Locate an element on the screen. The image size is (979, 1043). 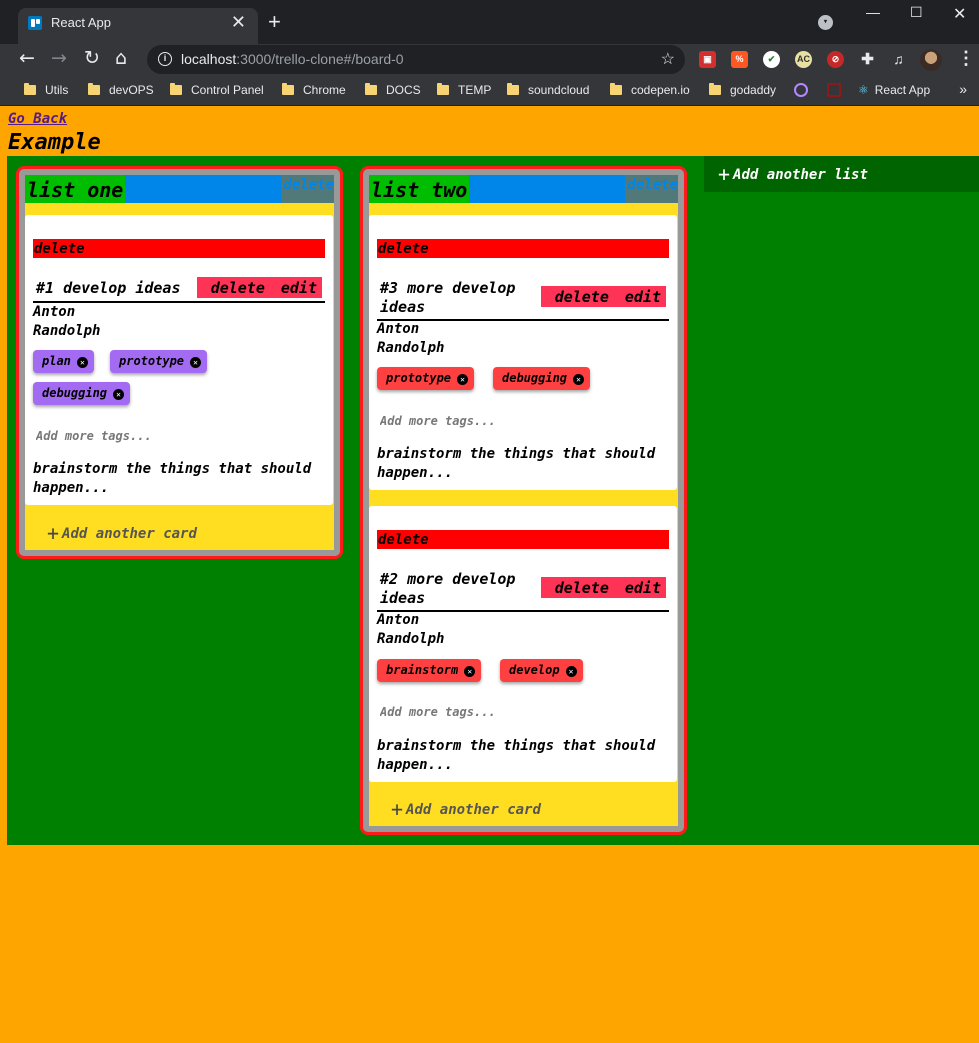
tag: plan ✕ is located at coordinates (63, 361).